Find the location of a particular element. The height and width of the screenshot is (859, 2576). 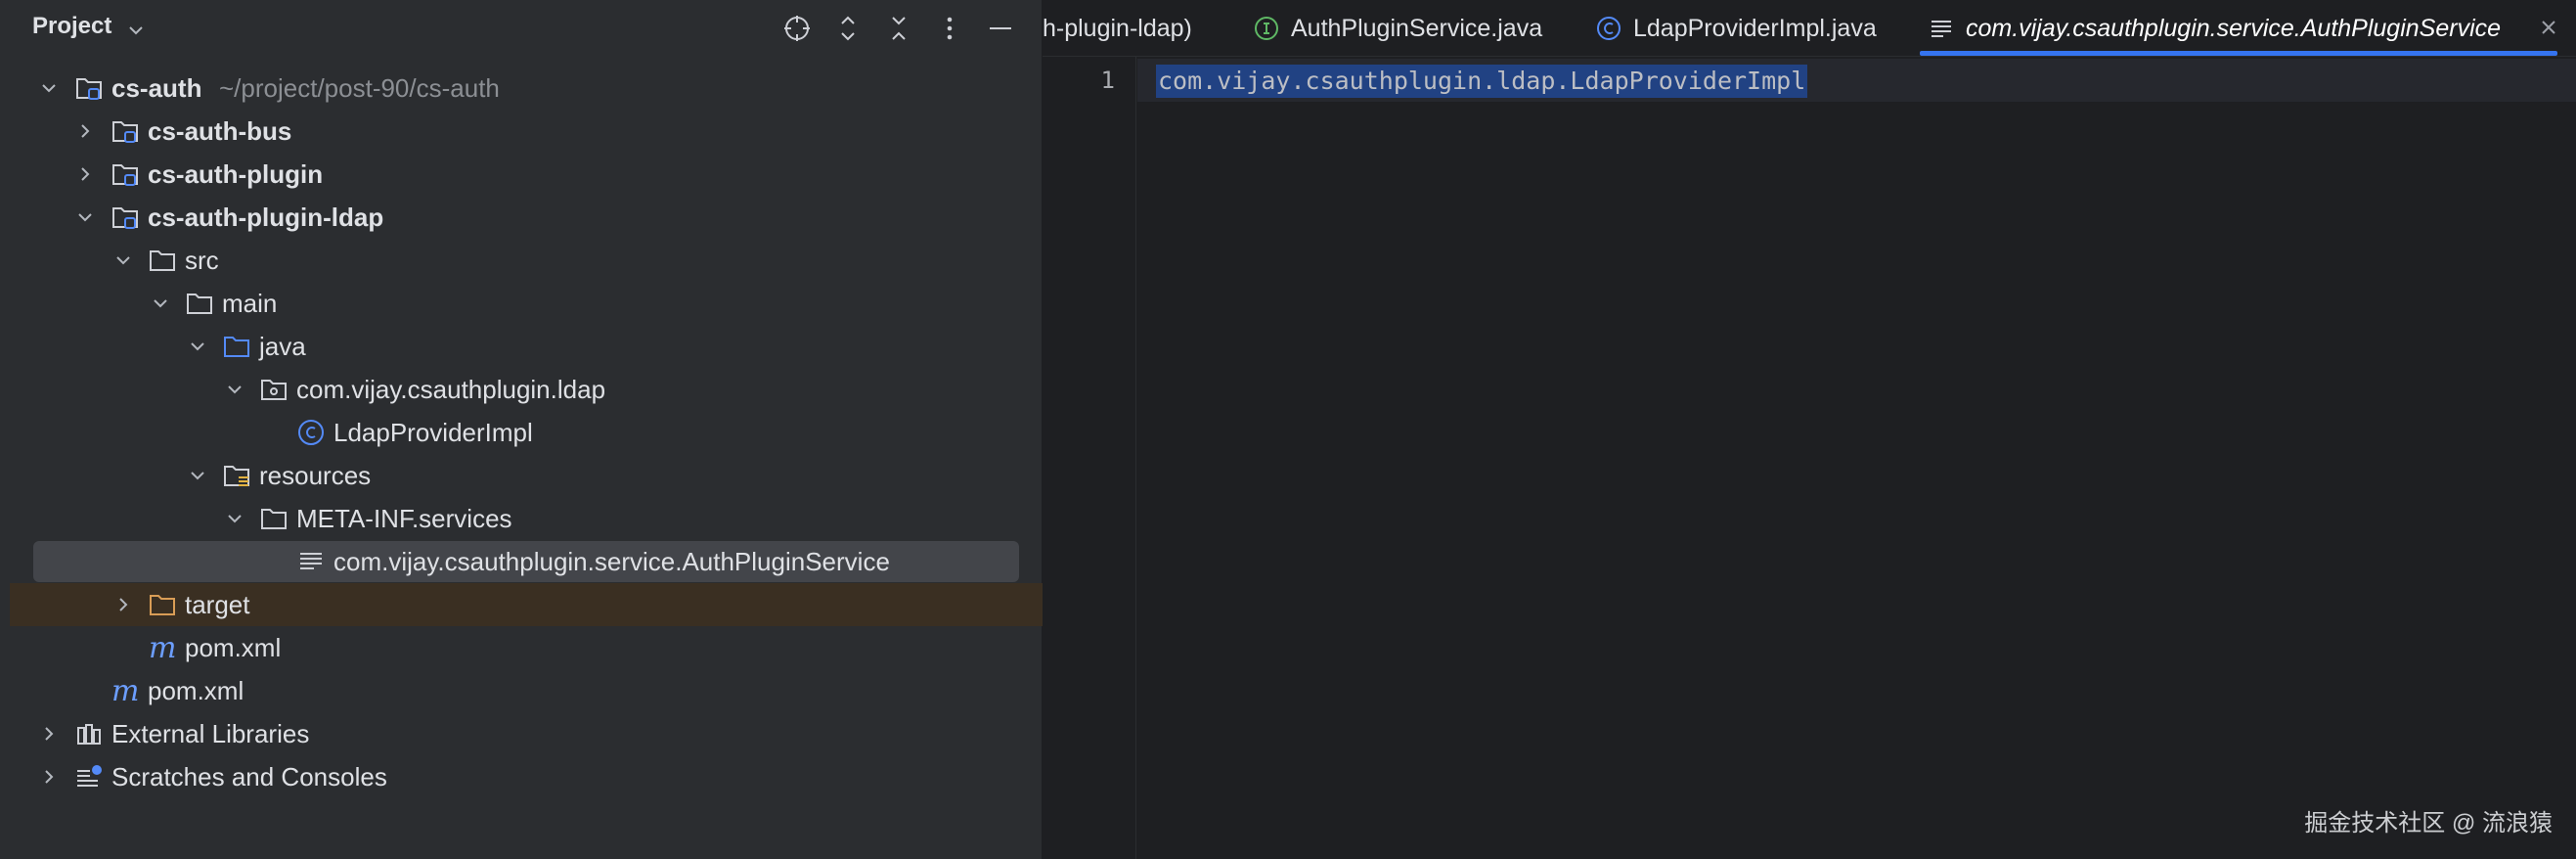

tree-node-label: cs-auth is located at coordinates (156, 88).